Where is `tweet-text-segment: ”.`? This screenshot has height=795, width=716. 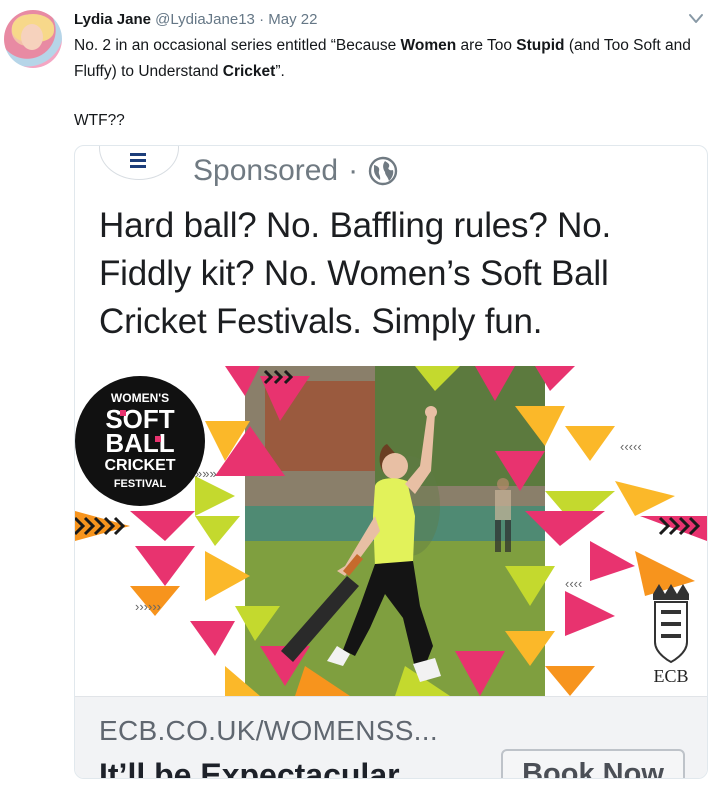
tweet-text-segment: ”. is located at coordinates (280, 71).